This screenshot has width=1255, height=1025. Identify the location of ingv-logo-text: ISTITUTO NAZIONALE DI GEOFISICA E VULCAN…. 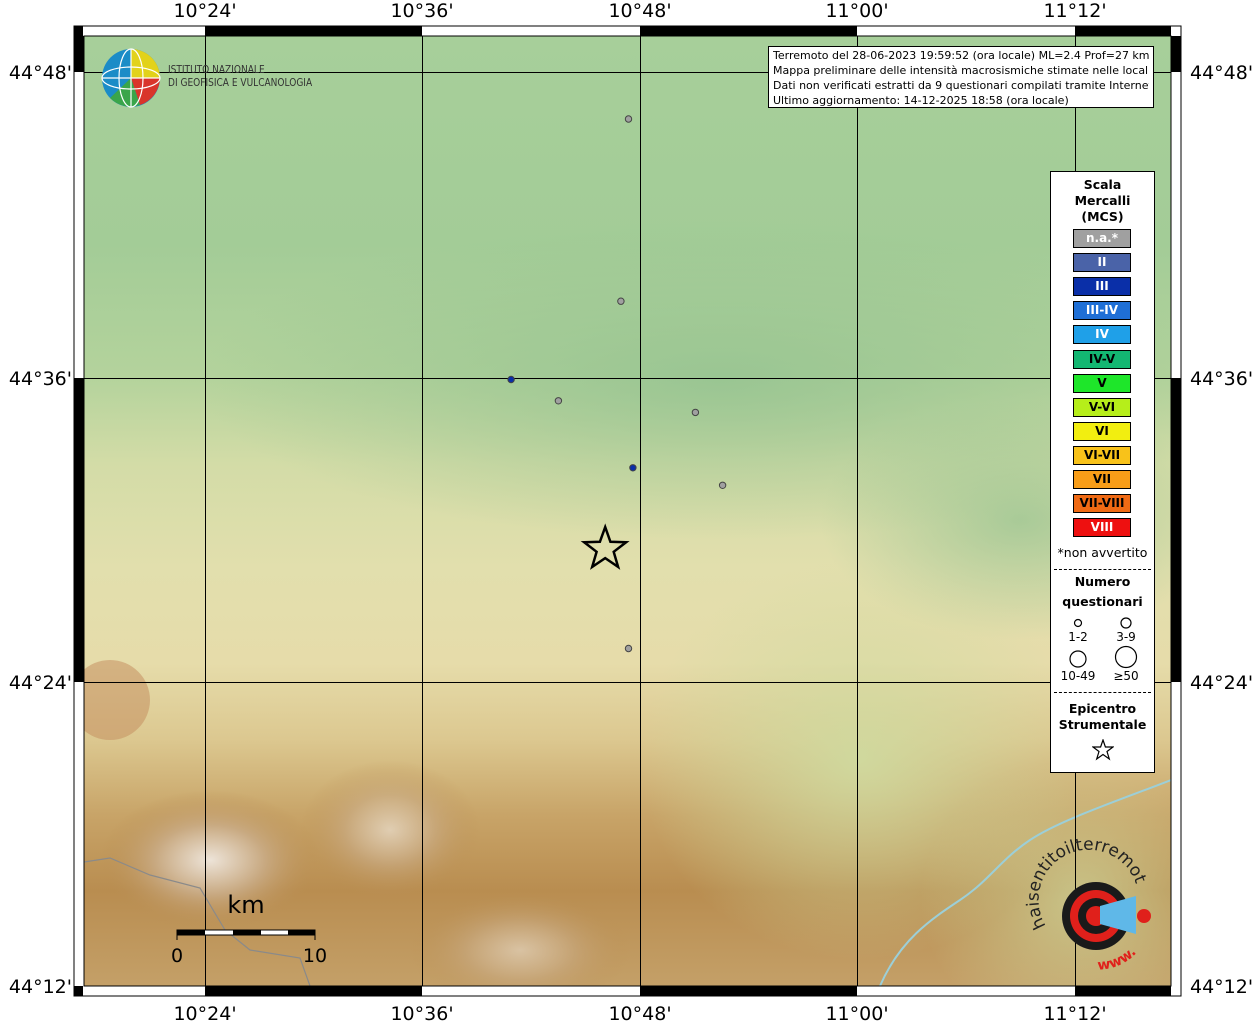
(240, 76).